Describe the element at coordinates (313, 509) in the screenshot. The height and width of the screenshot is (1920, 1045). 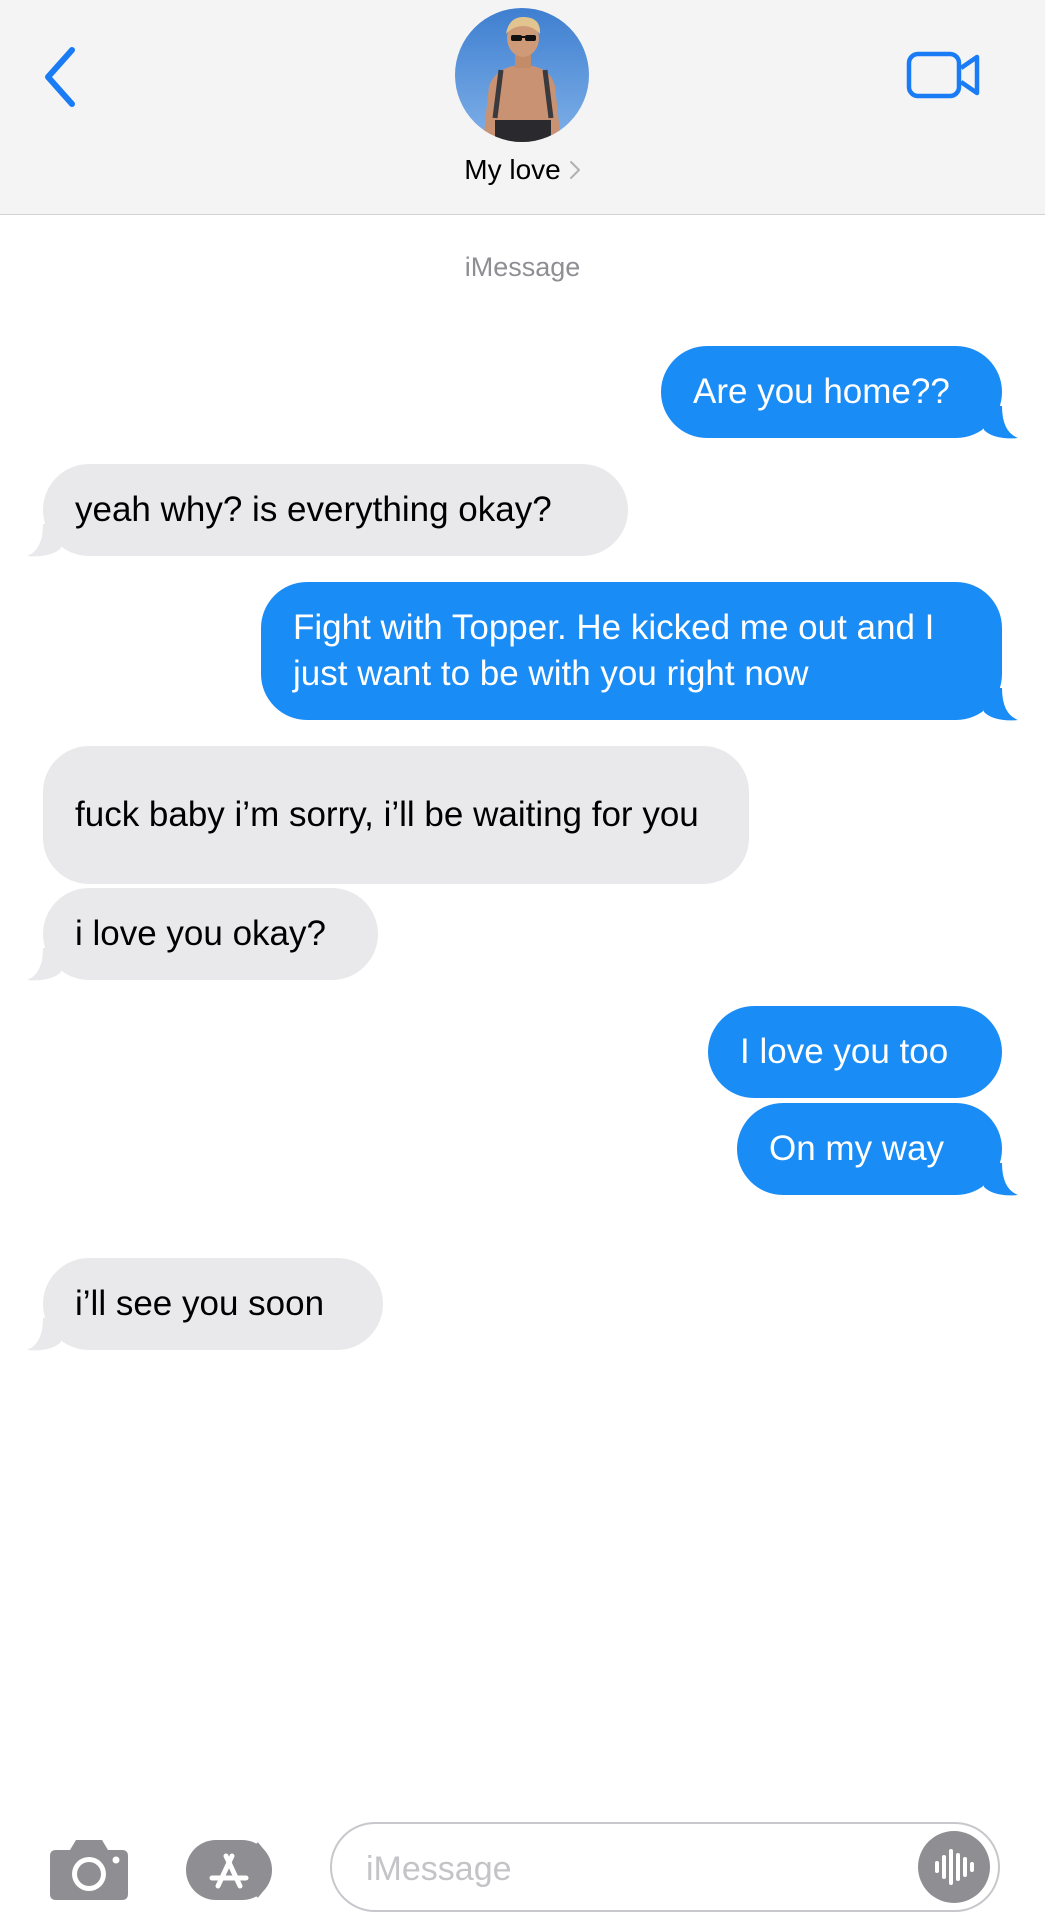
I see `message-text: yeah why? is everything okay?` at that location.